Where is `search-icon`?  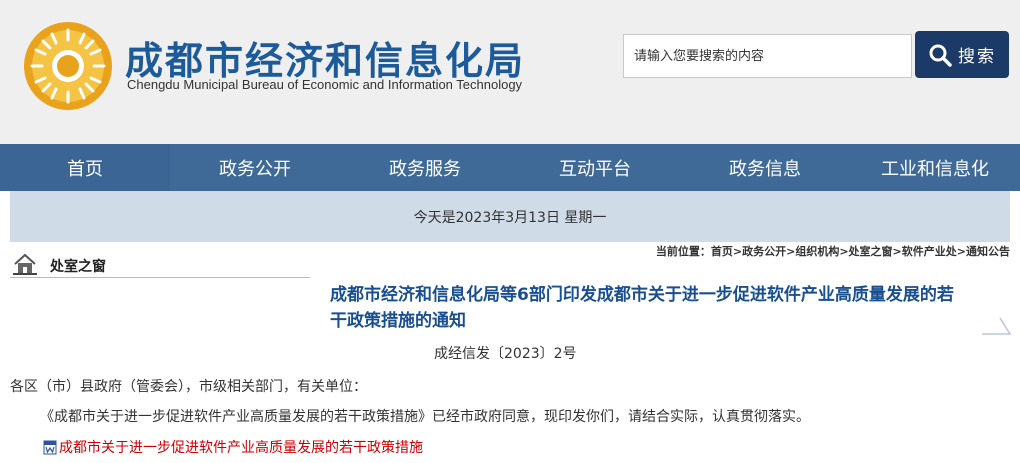
search-icon is located at coordinates (940, 55).